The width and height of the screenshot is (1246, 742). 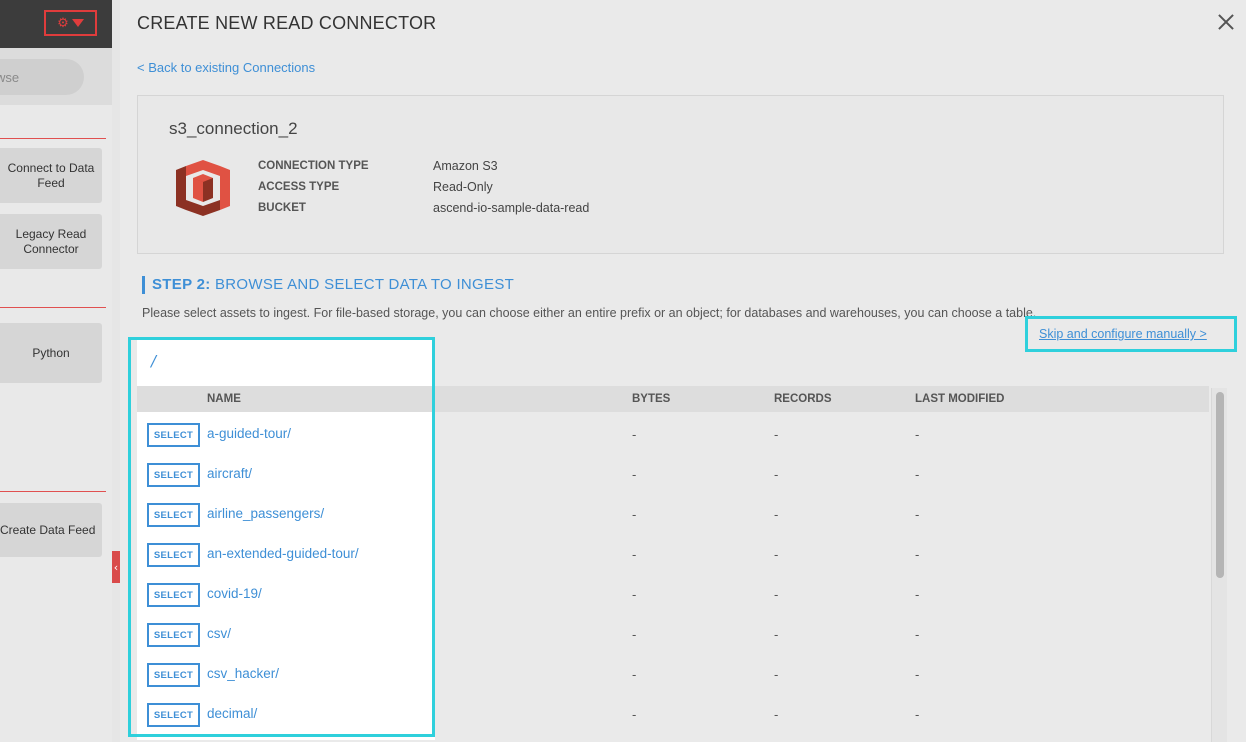 What do you see at coordinates (282, 207) in the screenshot?
I see `metadata-key: BUCKET` at bounding box center [282, 207].